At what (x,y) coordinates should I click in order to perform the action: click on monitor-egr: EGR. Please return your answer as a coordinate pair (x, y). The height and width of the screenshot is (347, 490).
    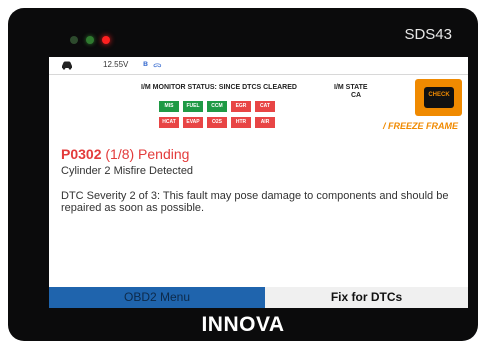
    Looking at the image, I should click on (241, 106).